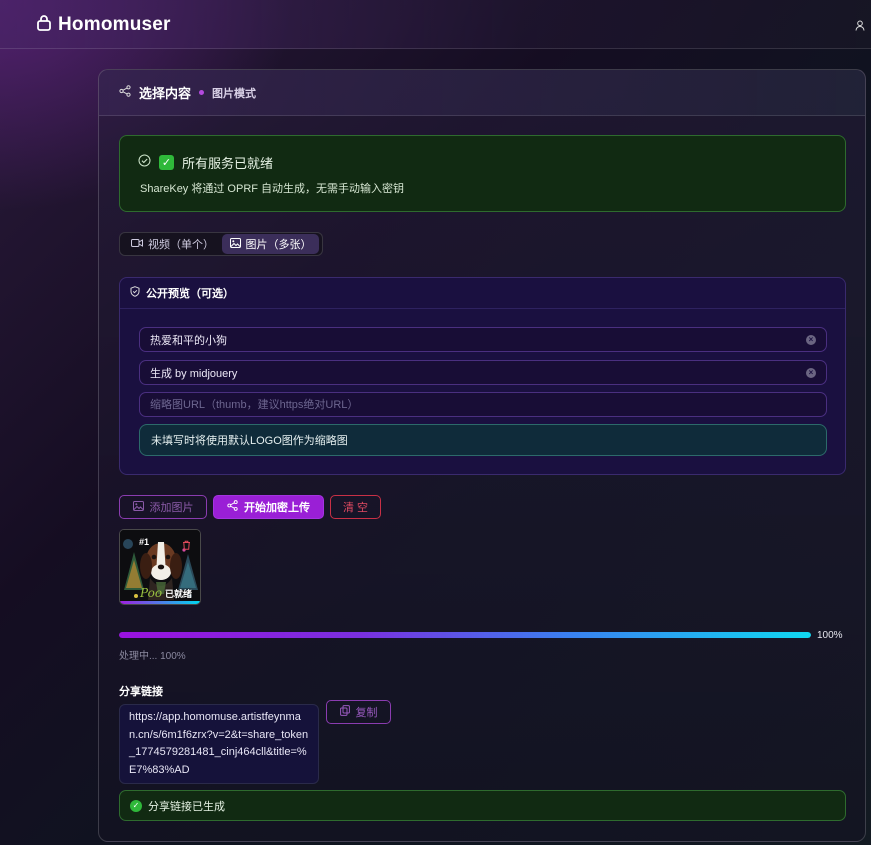 The image size is (871, 845). I want to click on upload-progress-track, so click(465, 635).